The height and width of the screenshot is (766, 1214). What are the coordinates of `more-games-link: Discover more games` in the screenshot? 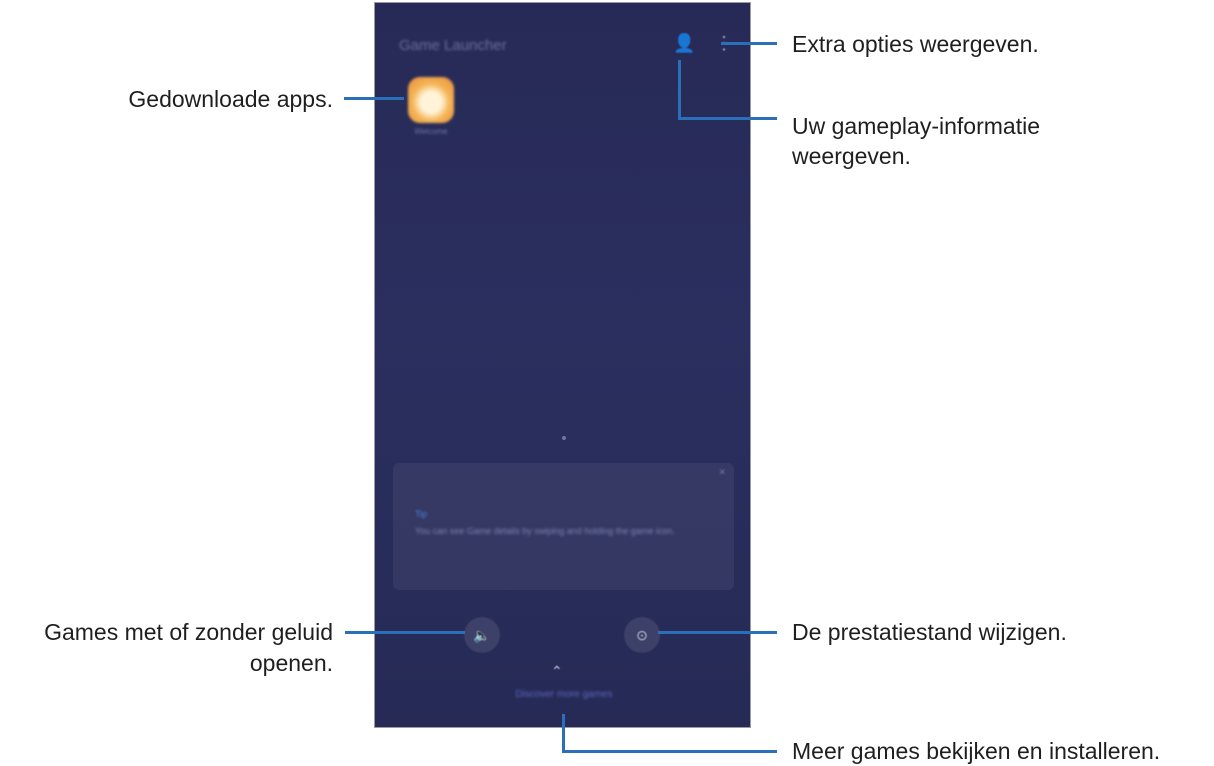 It's located at (564, 694).